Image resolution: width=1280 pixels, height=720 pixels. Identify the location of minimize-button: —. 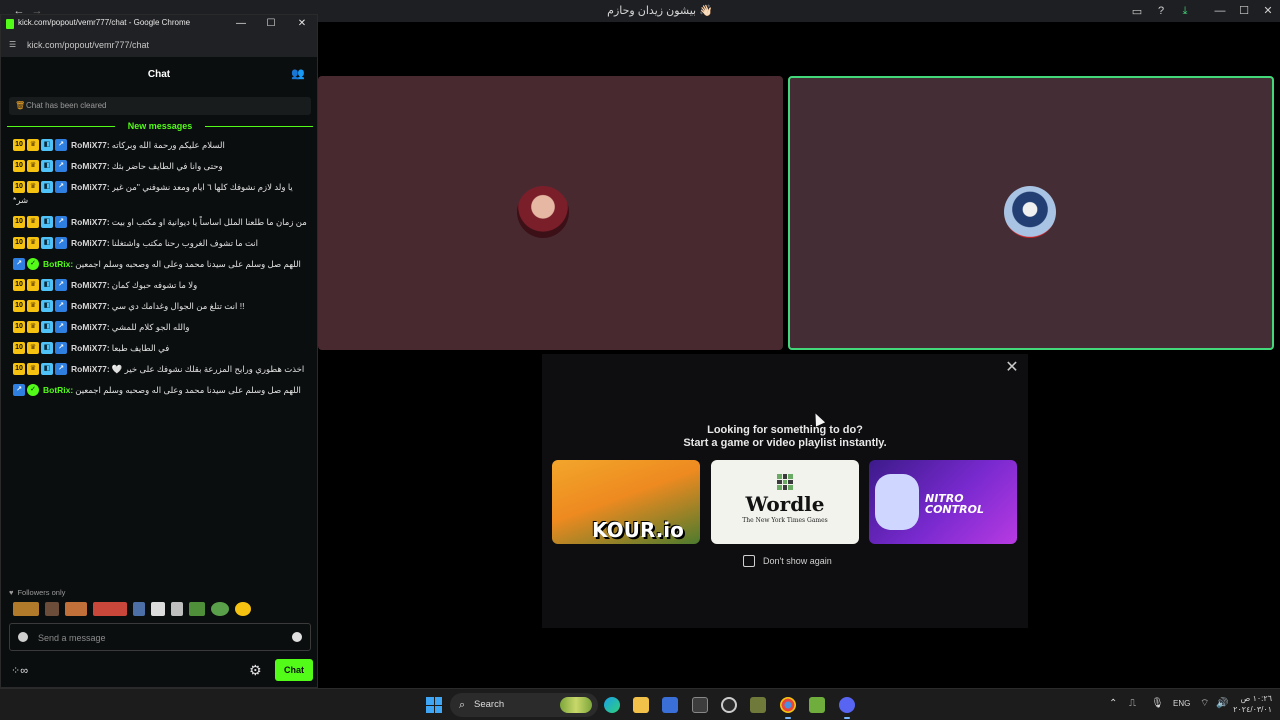
(1220, 11).